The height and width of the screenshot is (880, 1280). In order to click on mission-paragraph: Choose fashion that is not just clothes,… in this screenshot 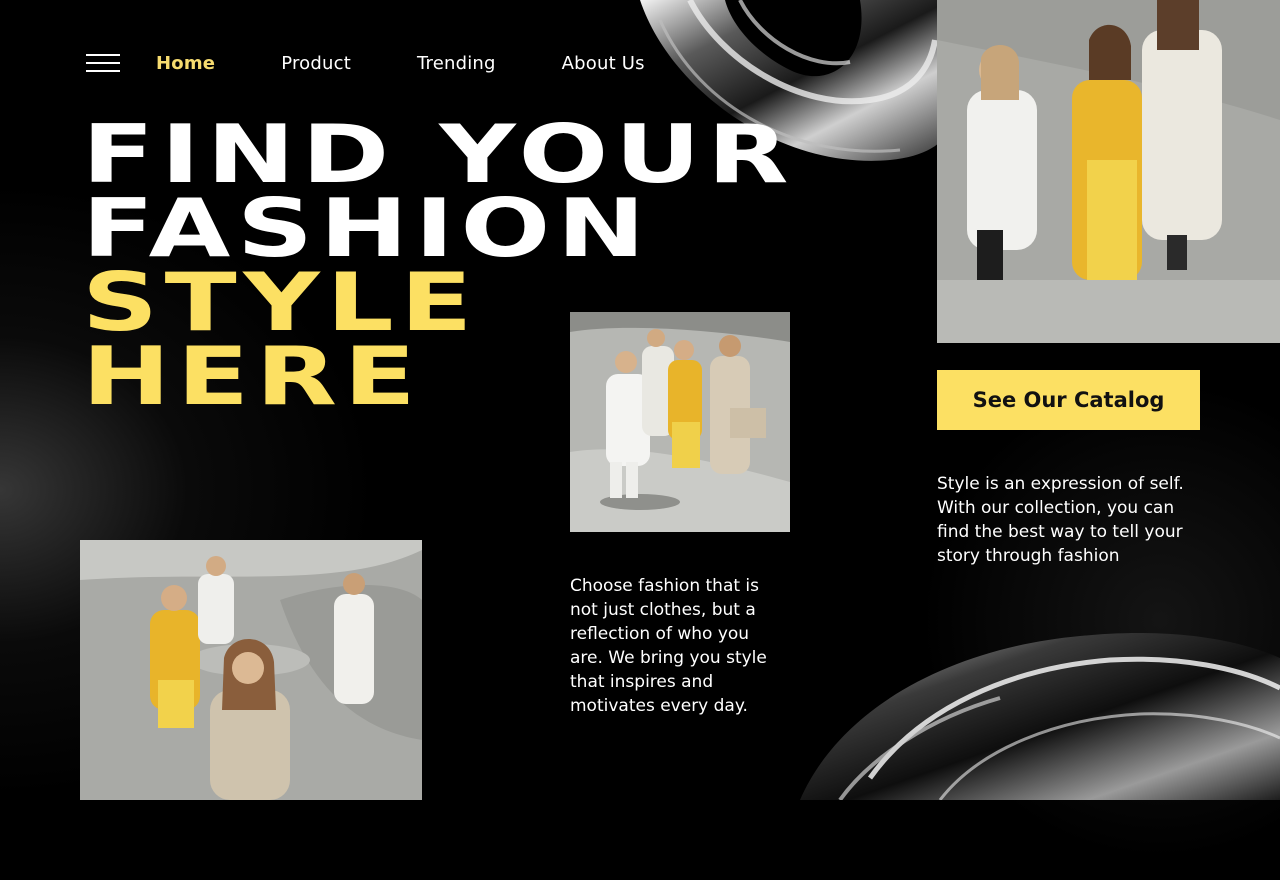, I will do `click(668, 646)`.